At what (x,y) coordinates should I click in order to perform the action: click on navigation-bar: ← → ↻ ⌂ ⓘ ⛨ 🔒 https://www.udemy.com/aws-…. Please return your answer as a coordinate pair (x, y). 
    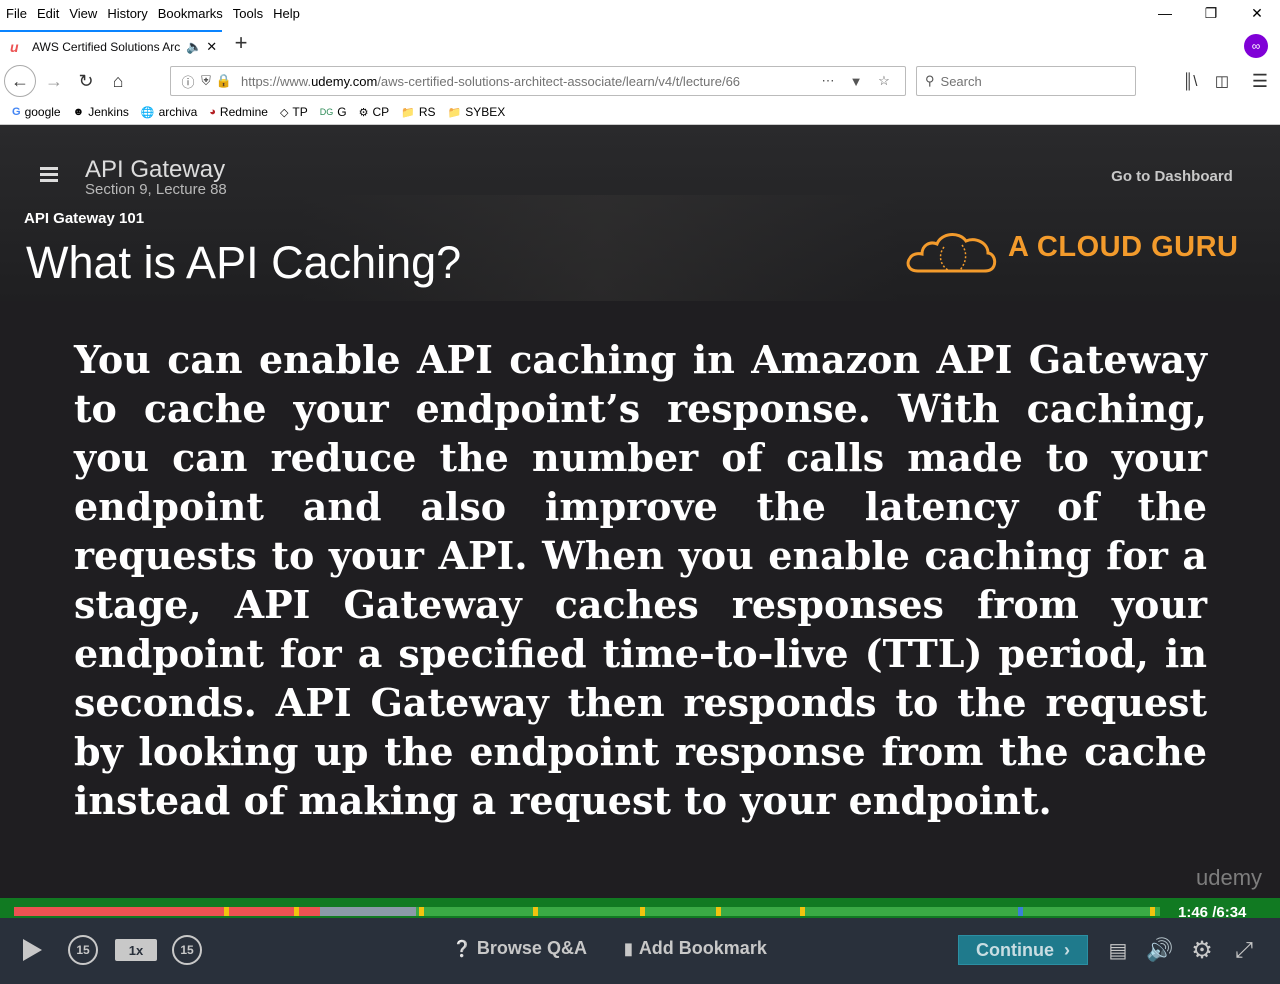
    Looking at the image, I should click on (640, 81).